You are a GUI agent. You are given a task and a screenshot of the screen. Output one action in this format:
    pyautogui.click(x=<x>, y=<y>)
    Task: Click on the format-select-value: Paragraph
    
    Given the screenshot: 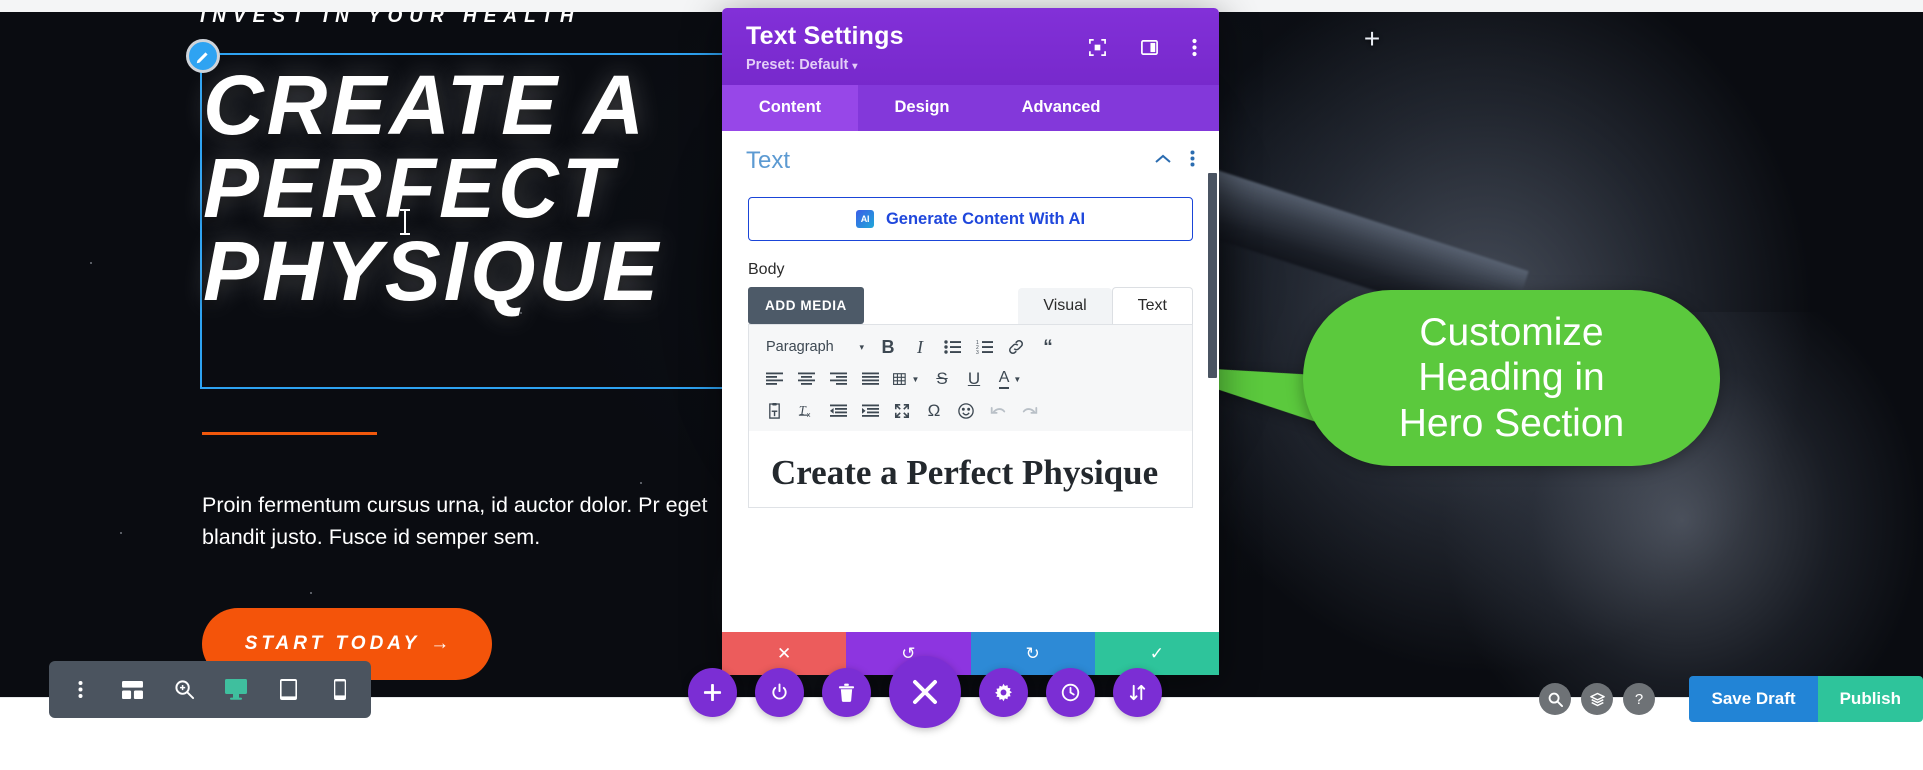 What is the action you would take?
    pyautogui.click(x=800, y=347)
    